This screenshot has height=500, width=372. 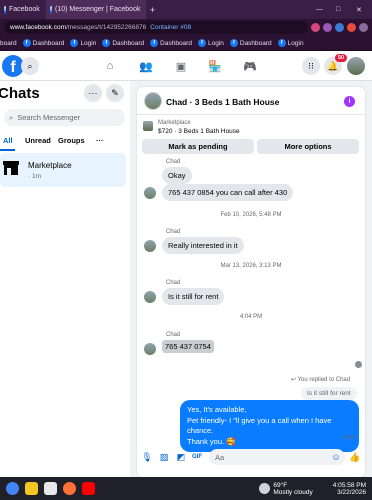 I want to click on conversation-header: Chad · 3 Beds 1 Bath House i, so click(x=251, y=101).